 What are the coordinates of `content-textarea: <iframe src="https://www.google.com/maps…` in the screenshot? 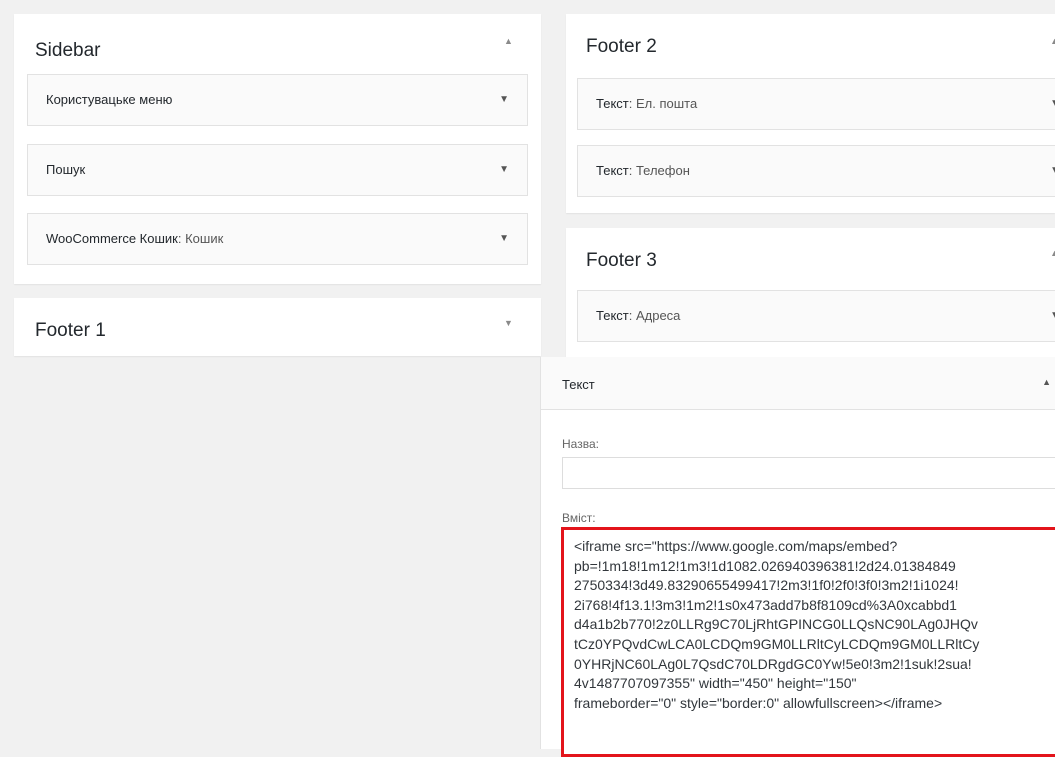 It's located at (808, 642).